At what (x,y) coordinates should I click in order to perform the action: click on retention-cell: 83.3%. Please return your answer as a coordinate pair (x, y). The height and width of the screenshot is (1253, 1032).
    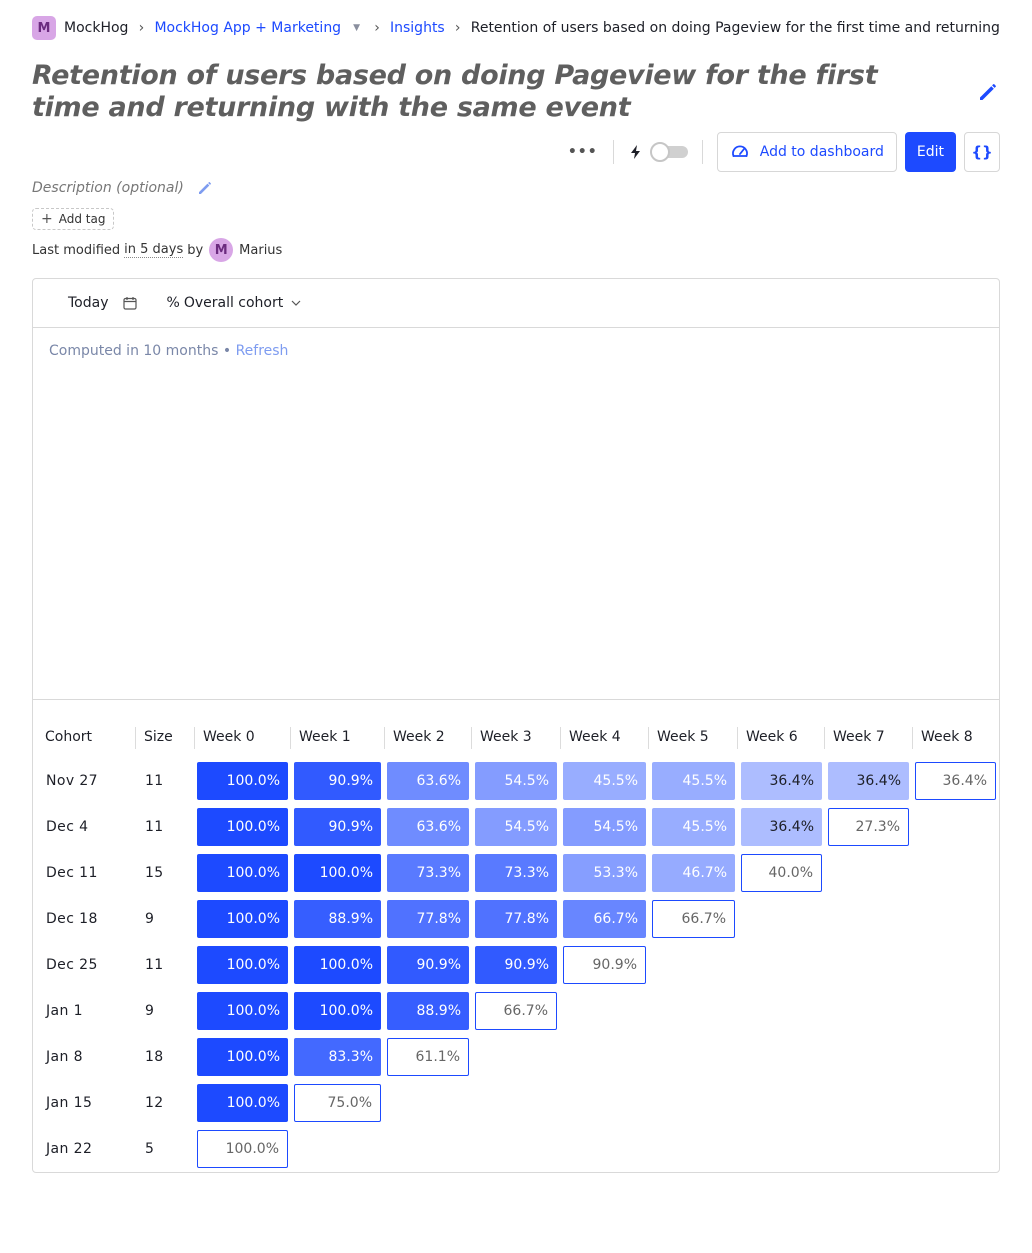
    Looking at the image, I should click on (337, 1057).